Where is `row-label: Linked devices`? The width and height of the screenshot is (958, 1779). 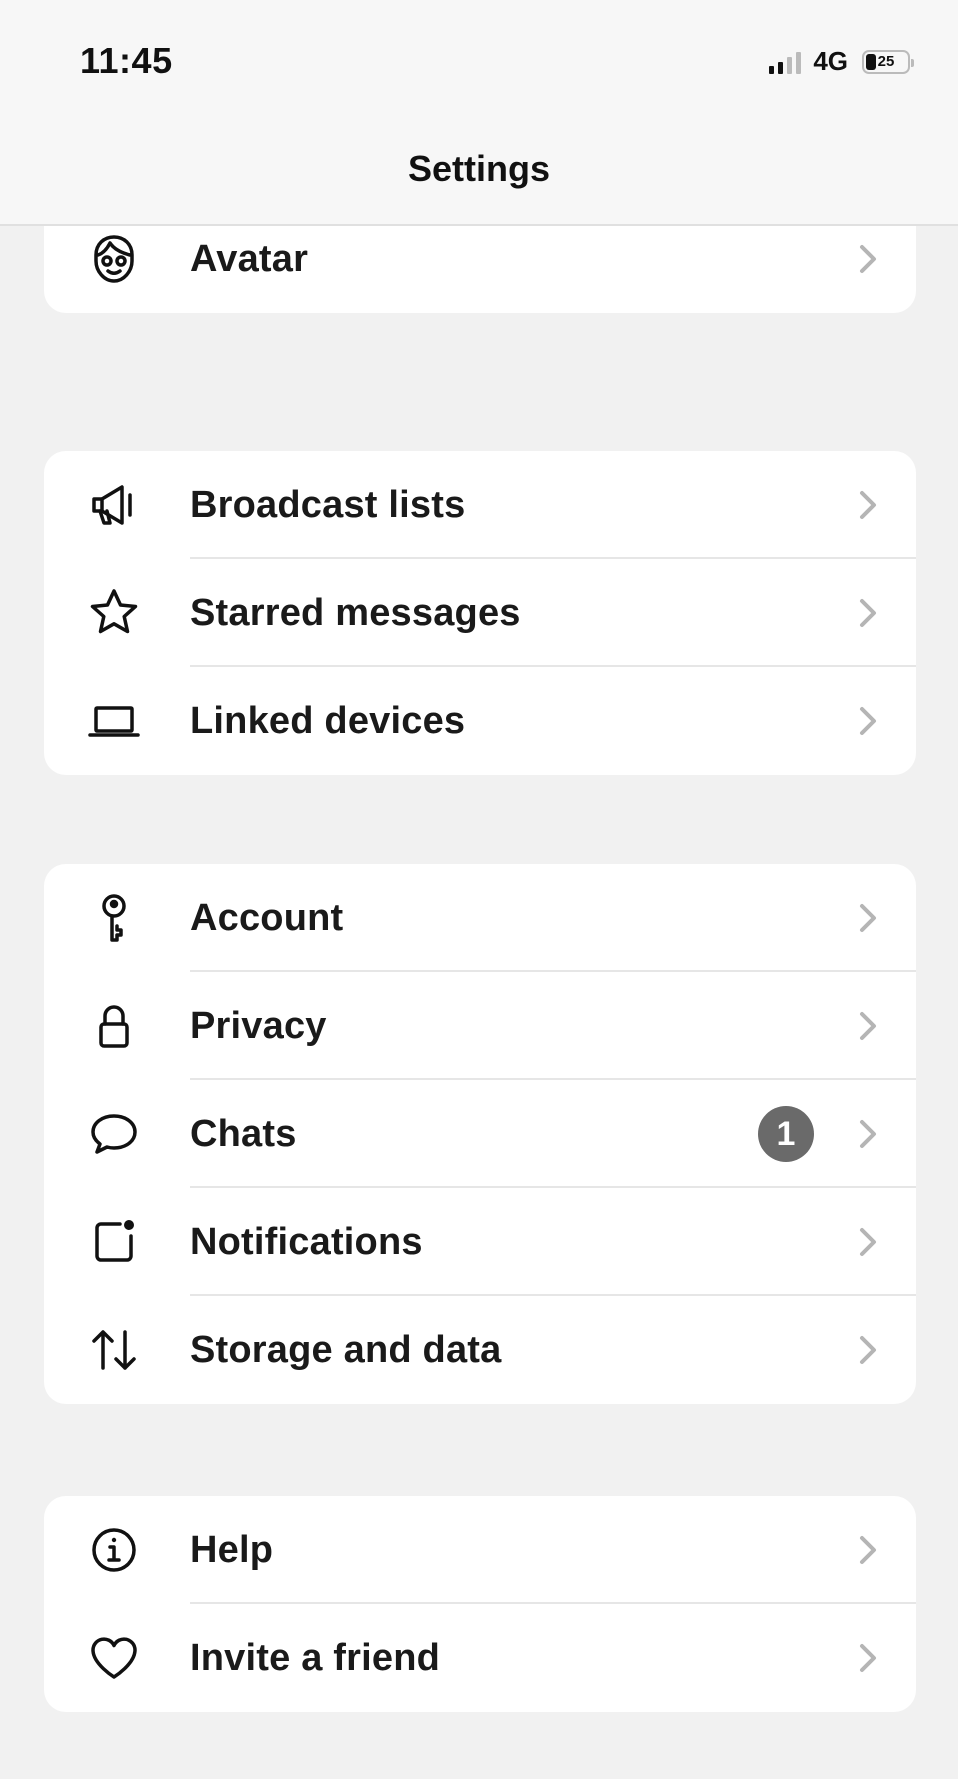 row-label: Linked devices is located at coordinates (328, 720).